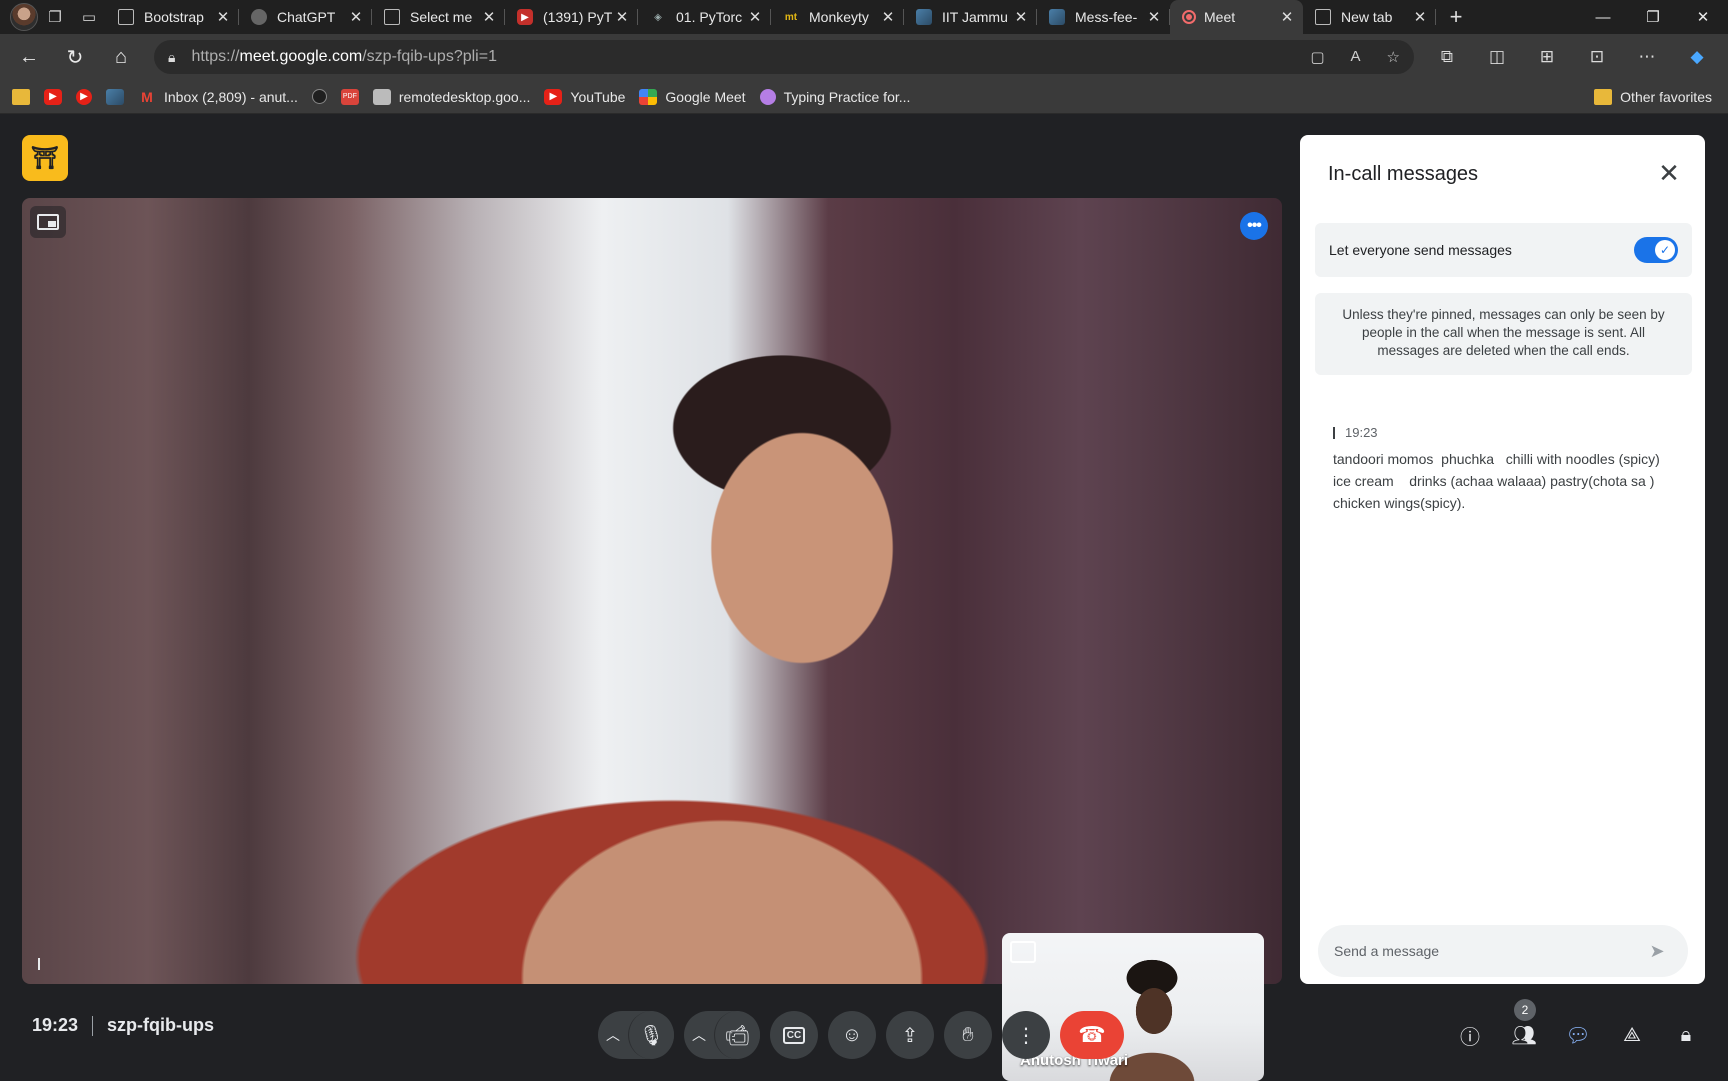 This screenshot has height=1081, width=1728. I want to click on leave-call-button: ☎︎, so click(1092, 1035).